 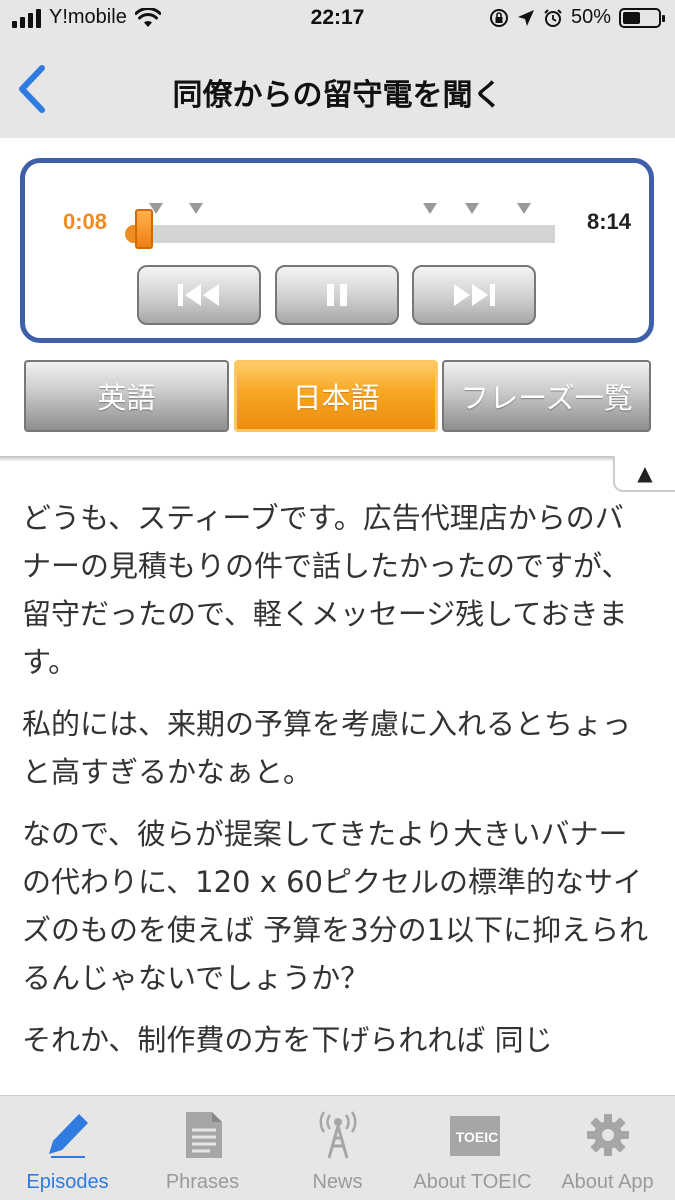 I want to click on total-time: 8:14, so click(x=608, y=221).